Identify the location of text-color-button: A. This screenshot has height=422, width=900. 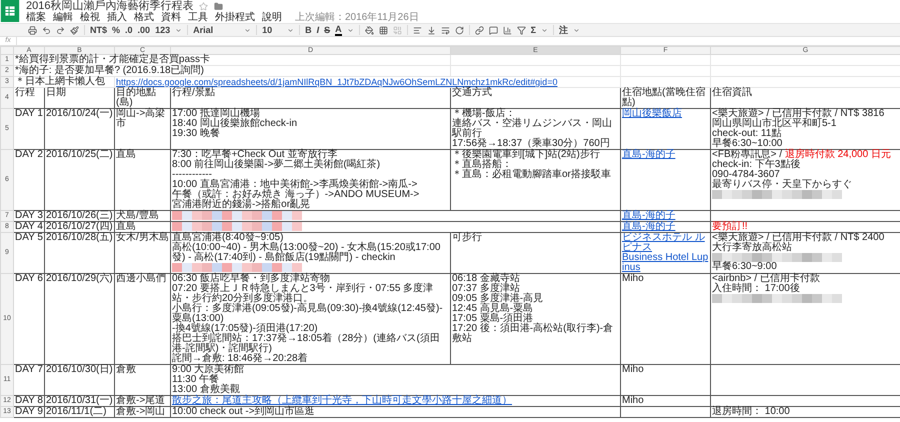
(338, 30).